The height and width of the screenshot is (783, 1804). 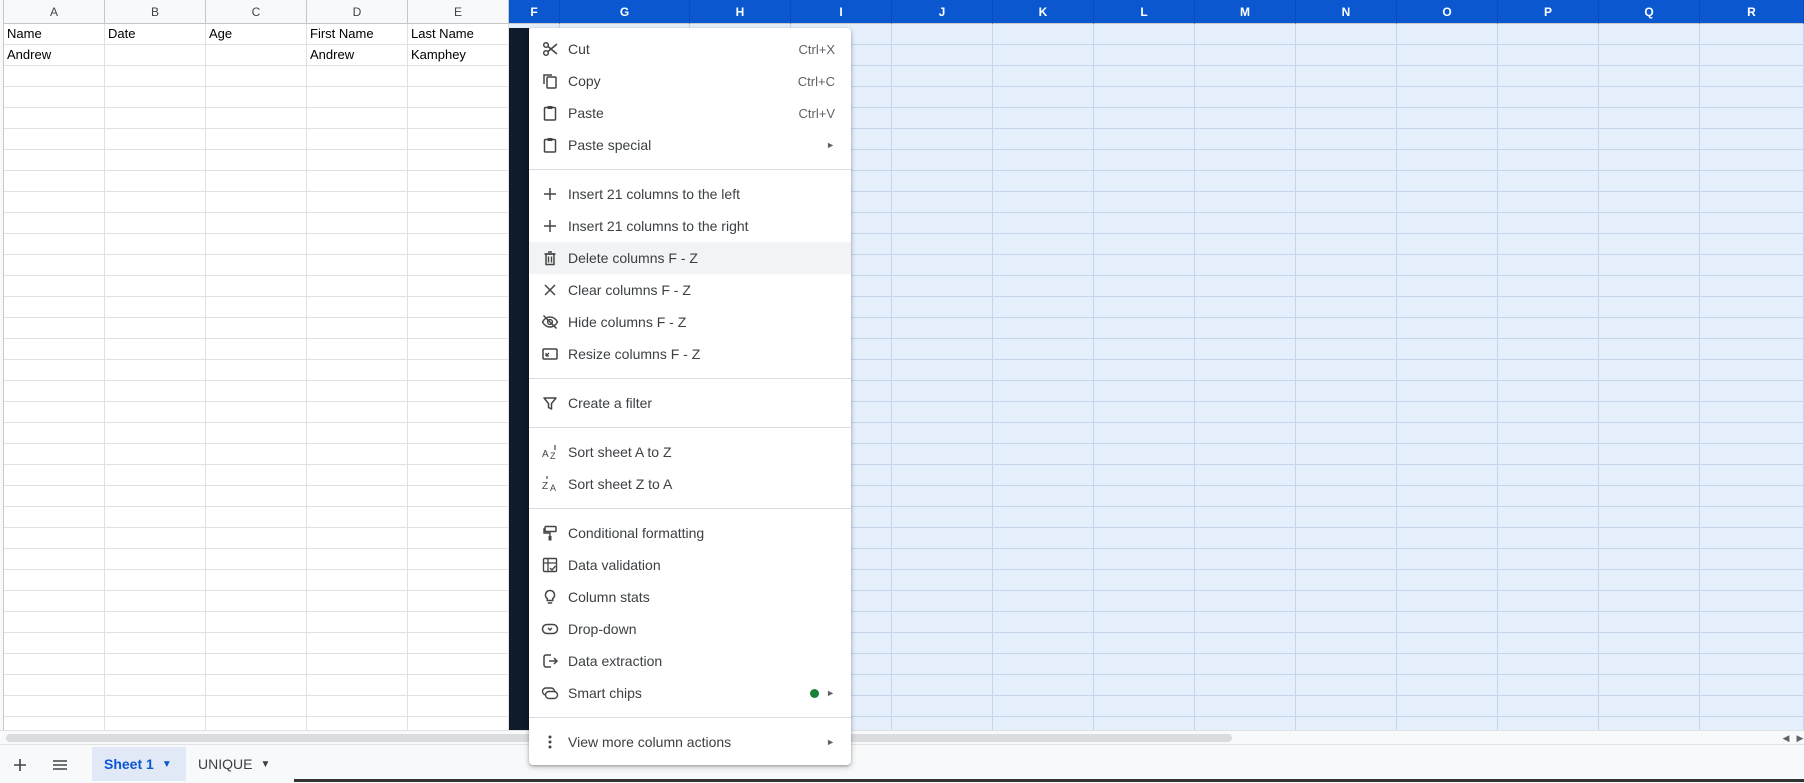 What do you see at coordinates (155, 97) in the screenshot?
I see `cell-b4` at bounding box center [155, 97].